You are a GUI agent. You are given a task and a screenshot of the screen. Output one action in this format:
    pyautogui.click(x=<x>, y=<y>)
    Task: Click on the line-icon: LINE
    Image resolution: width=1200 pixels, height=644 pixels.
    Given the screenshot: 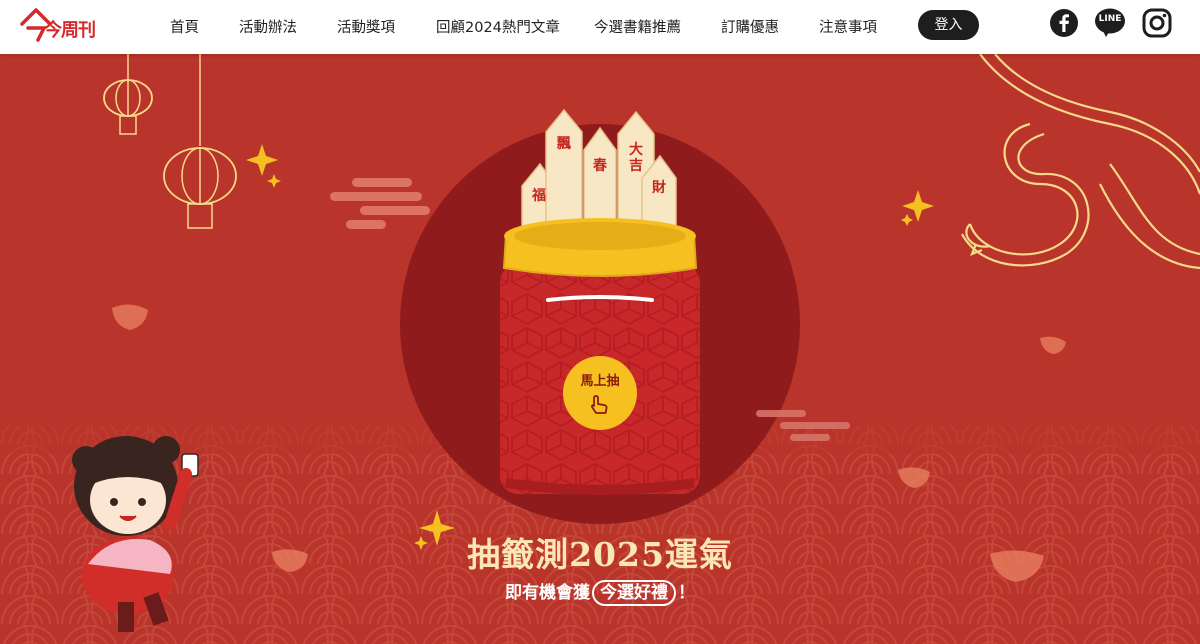 What is the action you would take?
    pyautogui.click(x=1110, y=23)
    